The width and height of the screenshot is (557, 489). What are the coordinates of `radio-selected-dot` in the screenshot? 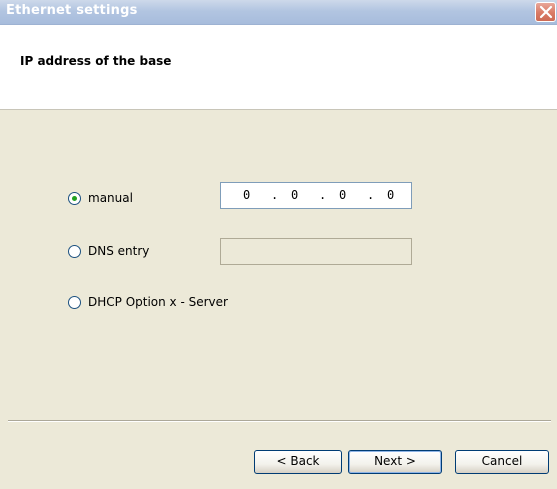 It's located at (74, 198).